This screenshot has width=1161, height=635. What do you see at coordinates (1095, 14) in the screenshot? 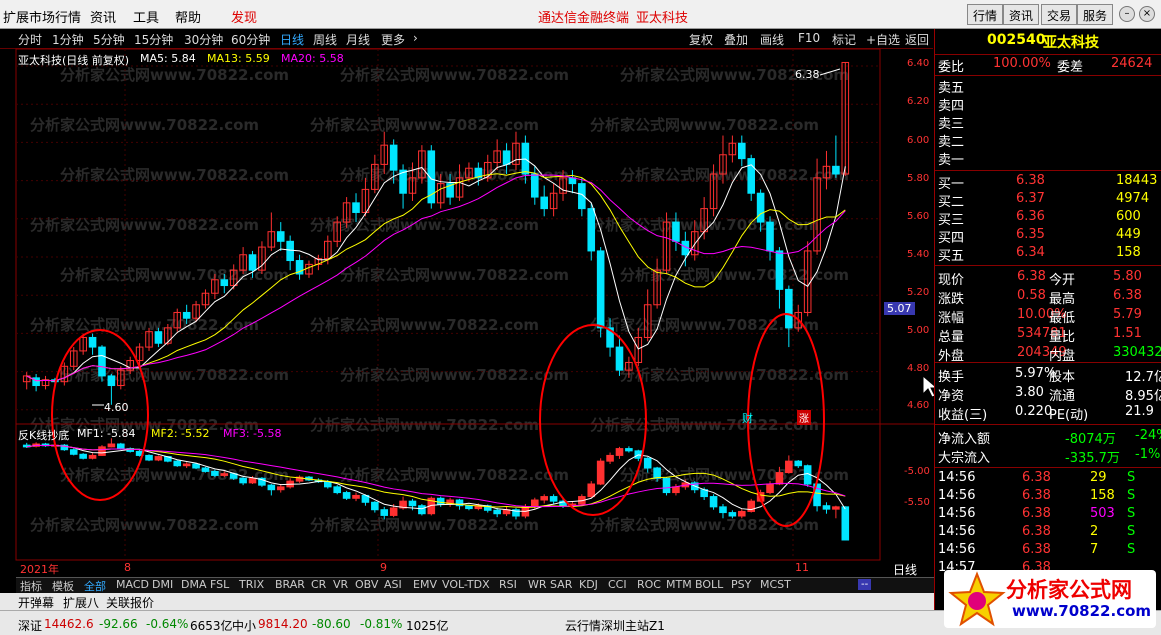
I see `service-button: 服务` at bounding box center [1095, 14].